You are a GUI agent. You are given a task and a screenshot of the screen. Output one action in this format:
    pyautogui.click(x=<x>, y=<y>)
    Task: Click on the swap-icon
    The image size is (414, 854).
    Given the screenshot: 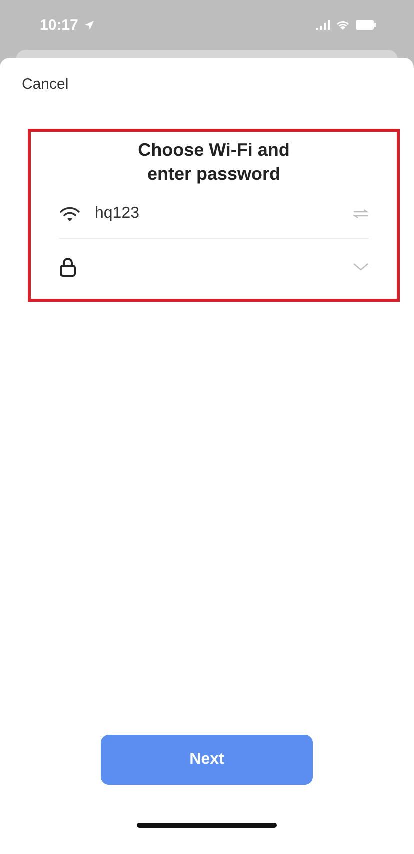 What is the action you would take?
    pyautogui.click(x=361, y=214)
    